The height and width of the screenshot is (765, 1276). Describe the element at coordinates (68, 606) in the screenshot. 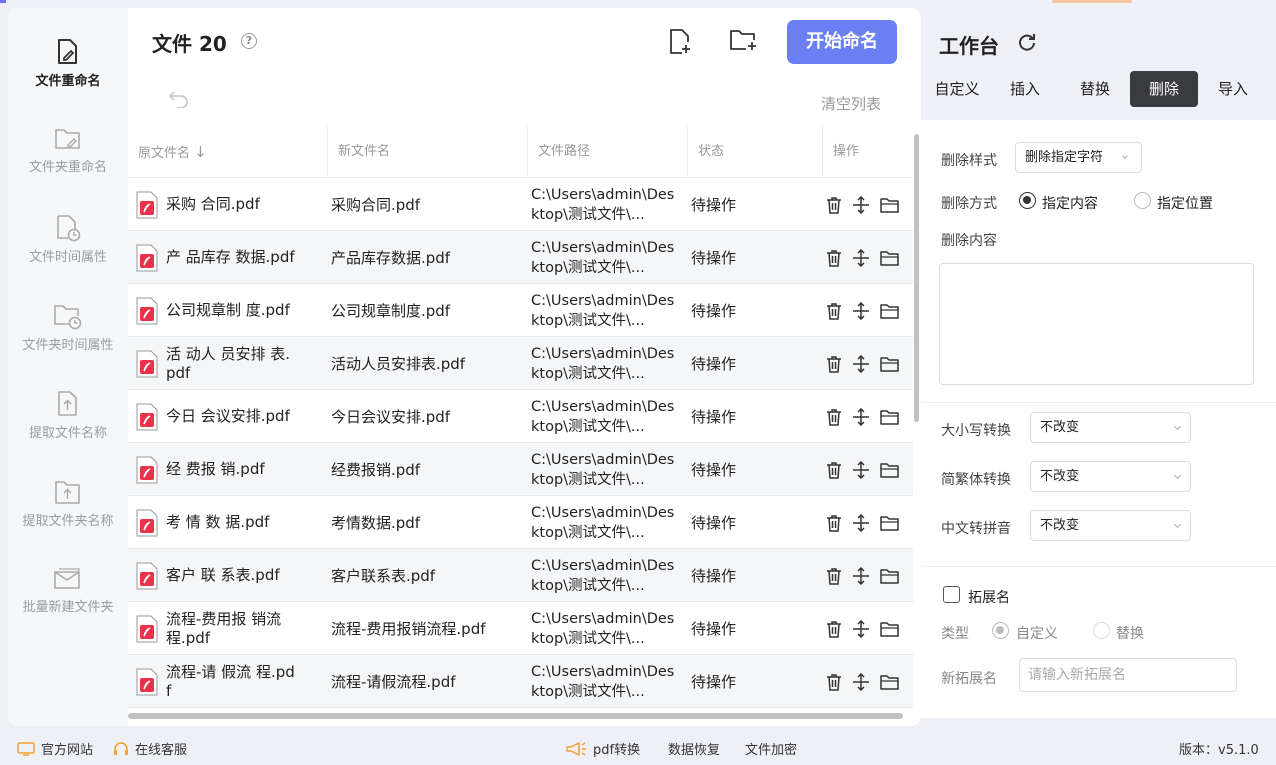

I see `sidebar-item-batch-folder: 批量新建文件夹` at that location.